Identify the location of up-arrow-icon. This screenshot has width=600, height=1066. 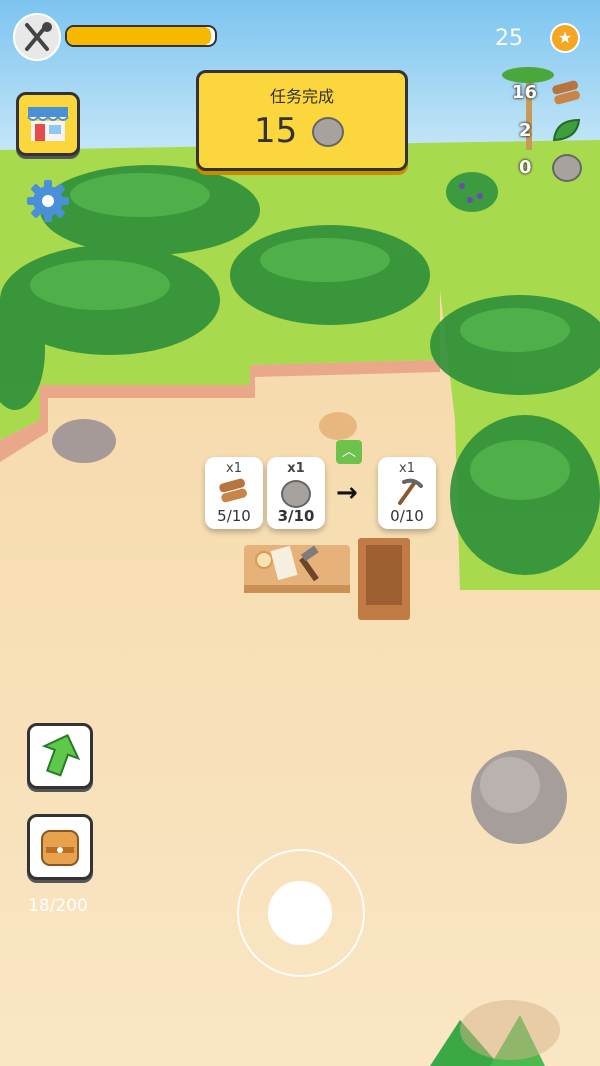
(61, 755).